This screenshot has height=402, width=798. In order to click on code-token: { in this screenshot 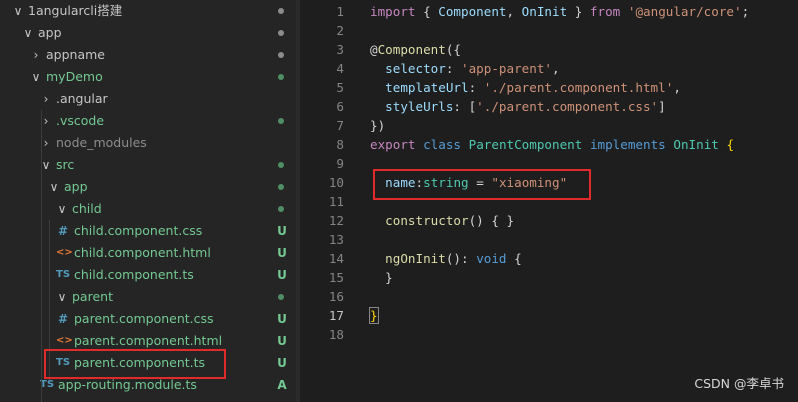, I will do `click(514, 258)`.